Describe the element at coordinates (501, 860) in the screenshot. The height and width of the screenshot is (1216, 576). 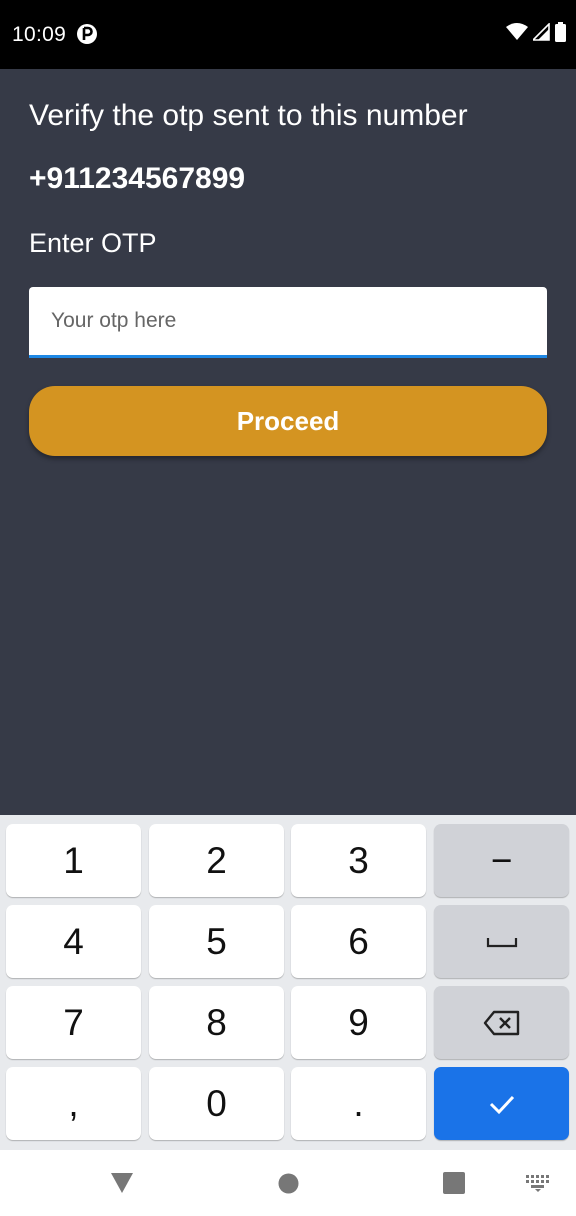
I see `key-minus: −` at that location.